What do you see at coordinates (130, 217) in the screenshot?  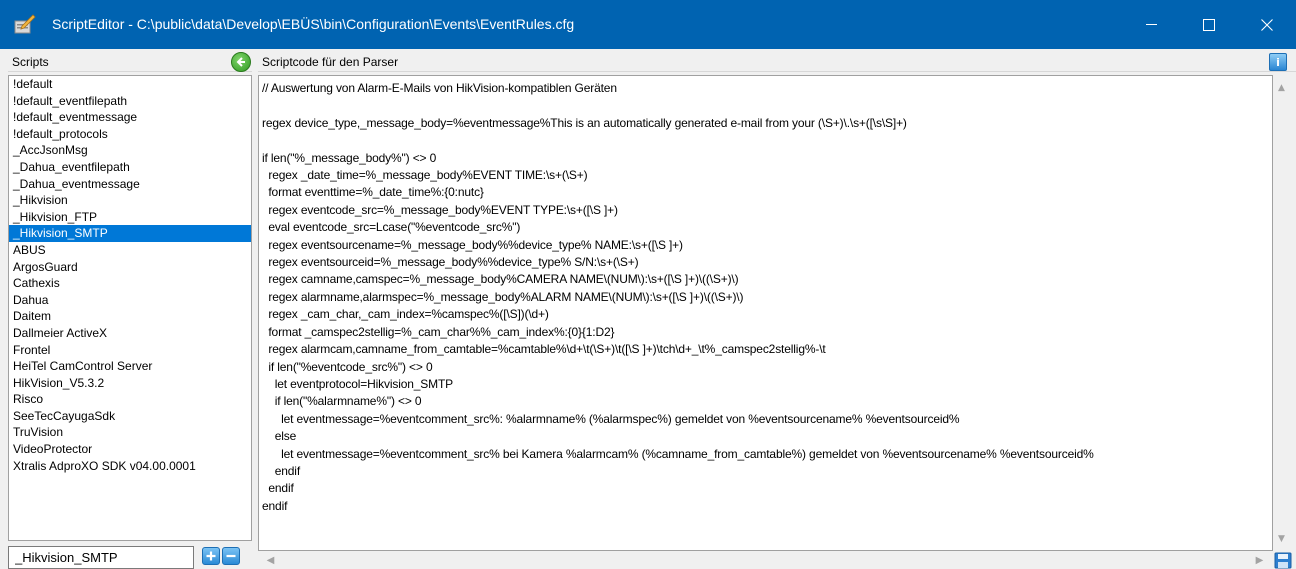 I see `script-list-item: _Hikvision_FTP` at bounding box center [130, 217].